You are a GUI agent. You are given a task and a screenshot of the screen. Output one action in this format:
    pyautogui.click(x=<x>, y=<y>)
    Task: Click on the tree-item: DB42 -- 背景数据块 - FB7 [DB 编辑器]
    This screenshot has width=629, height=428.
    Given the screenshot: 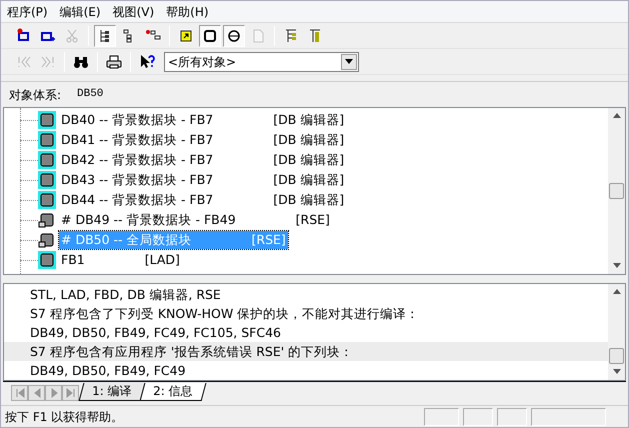 What is the action you would take?
    pyautogui.click(x=202, y=160)
    